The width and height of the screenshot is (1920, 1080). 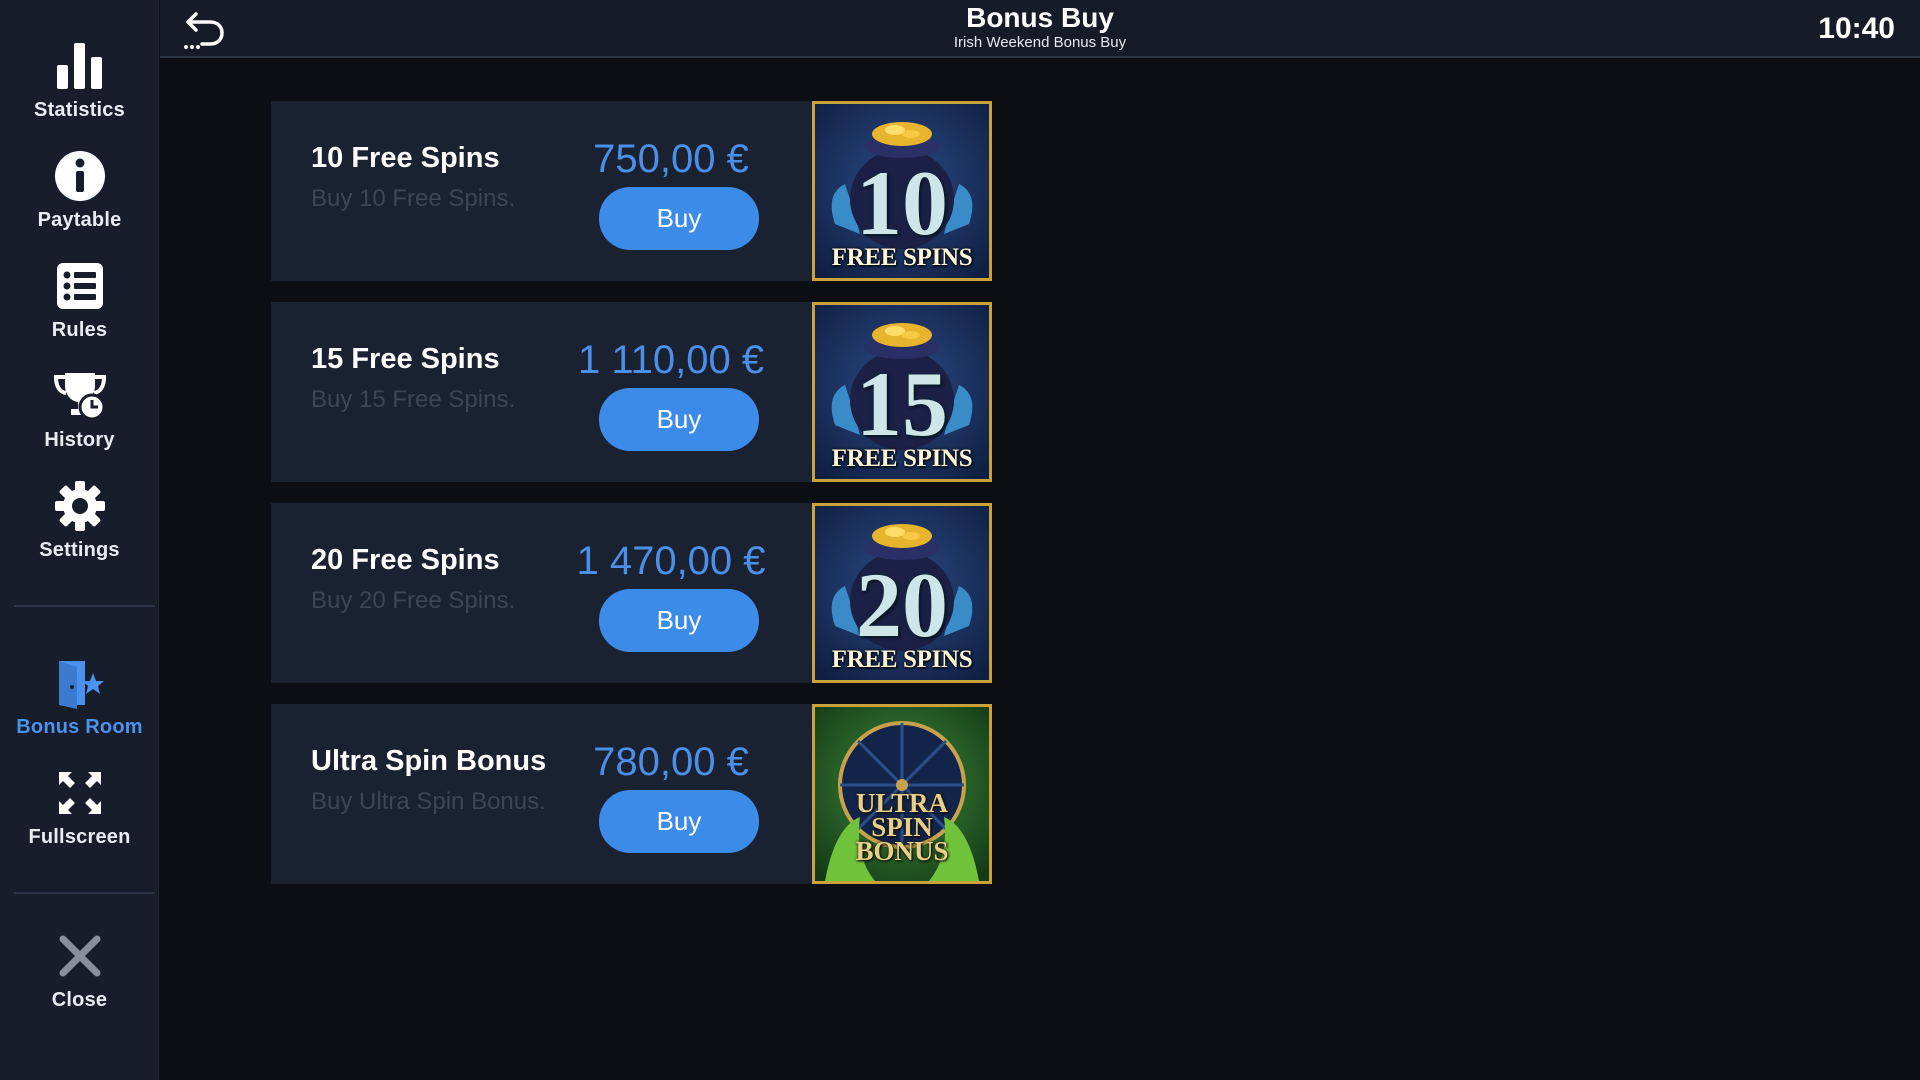 I want to click on sidebar-item-statistics: Statistics, so click(x=79, y=90).